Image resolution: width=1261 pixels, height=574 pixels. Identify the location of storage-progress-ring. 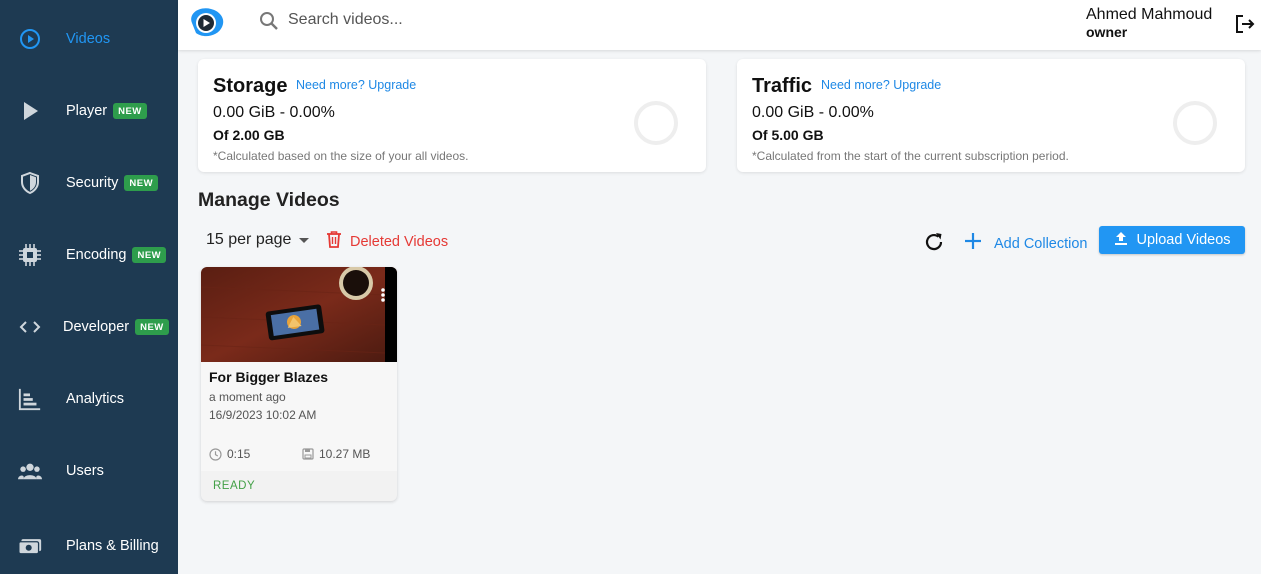
(656, 123).